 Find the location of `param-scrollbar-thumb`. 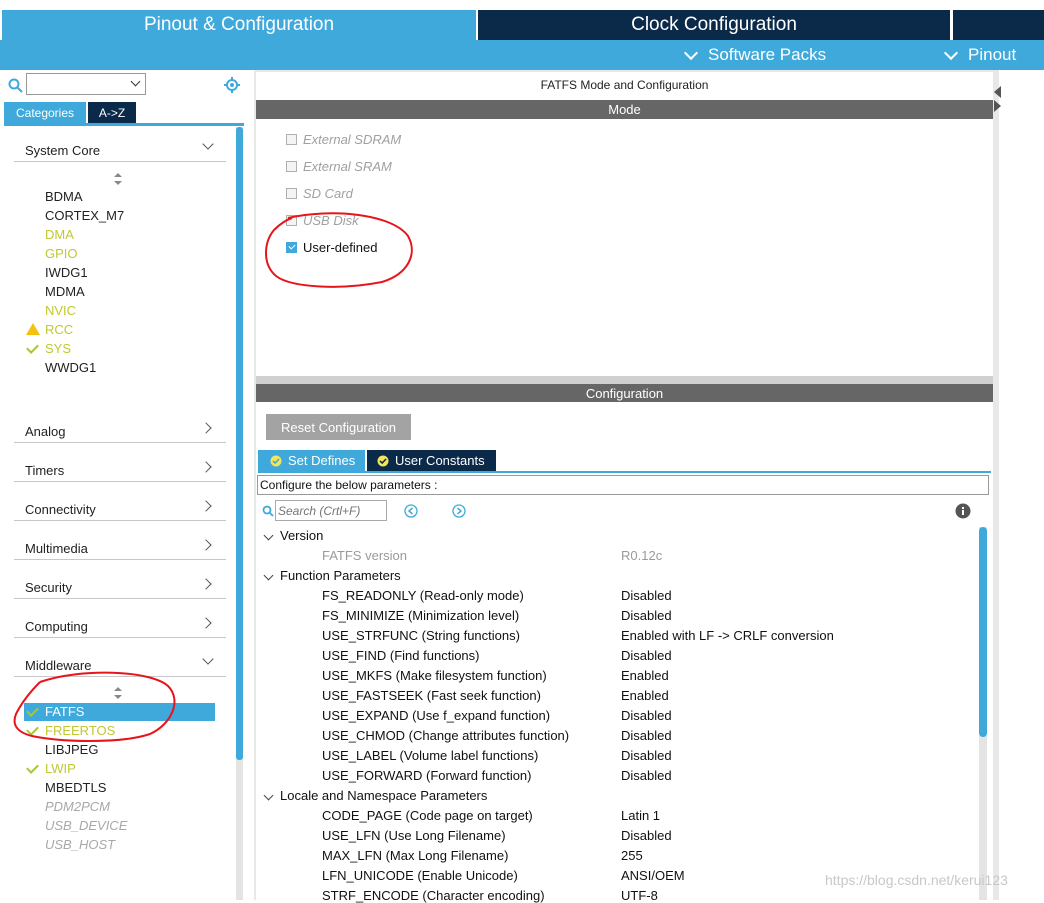

param-scrollbar-thumb is located at coordinates (983, 632).